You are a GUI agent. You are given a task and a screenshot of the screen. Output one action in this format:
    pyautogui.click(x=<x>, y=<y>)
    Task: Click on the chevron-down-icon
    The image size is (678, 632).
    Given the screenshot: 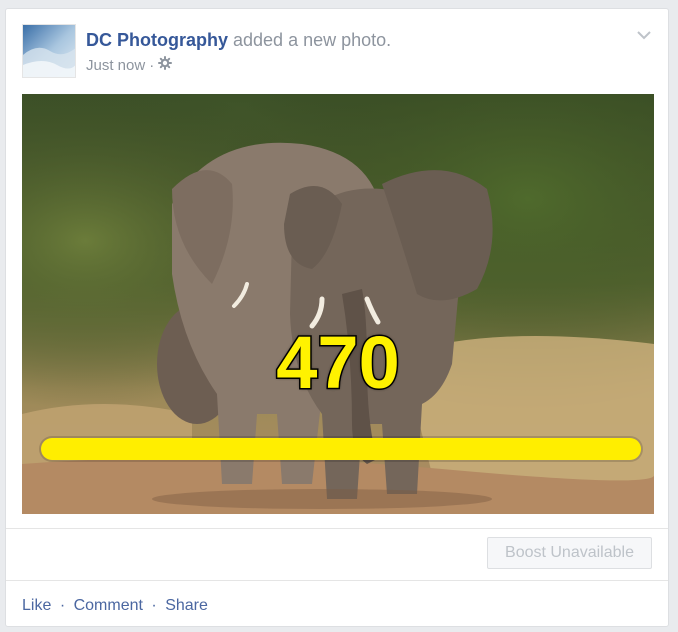 What is the action you would take?
    pyautogui.click(x=644, y=34)
    